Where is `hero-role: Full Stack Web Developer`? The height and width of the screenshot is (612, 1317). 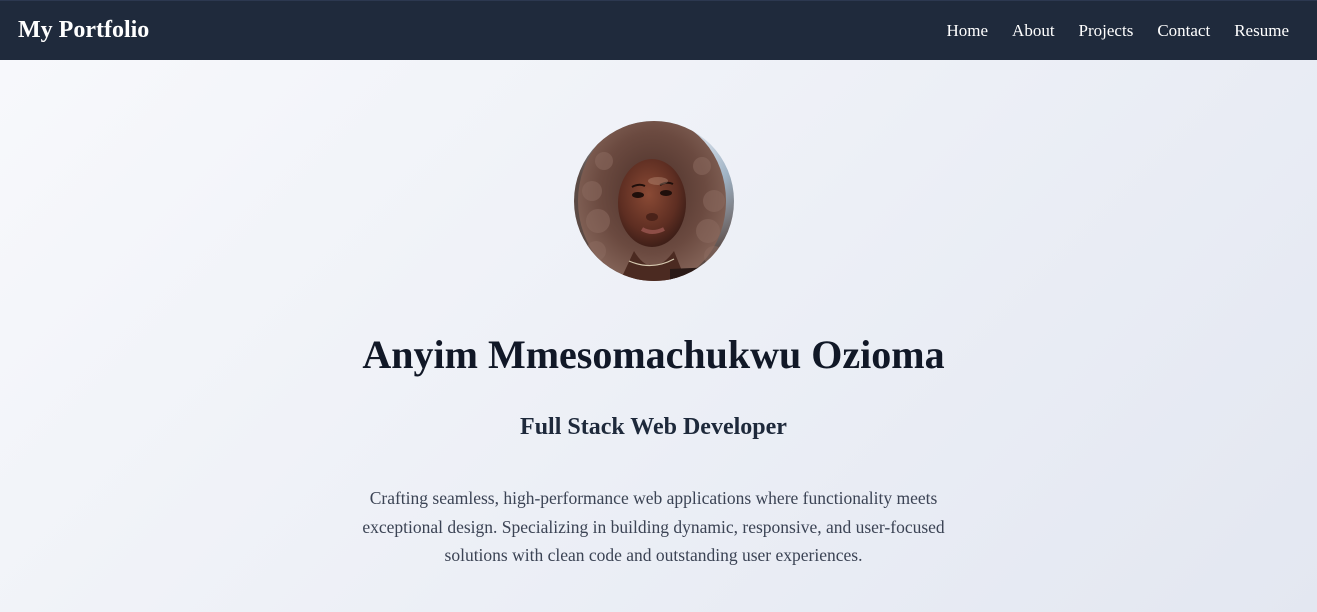 hero-role: Full Stack Web Developer is located at coordinates (653, 427).